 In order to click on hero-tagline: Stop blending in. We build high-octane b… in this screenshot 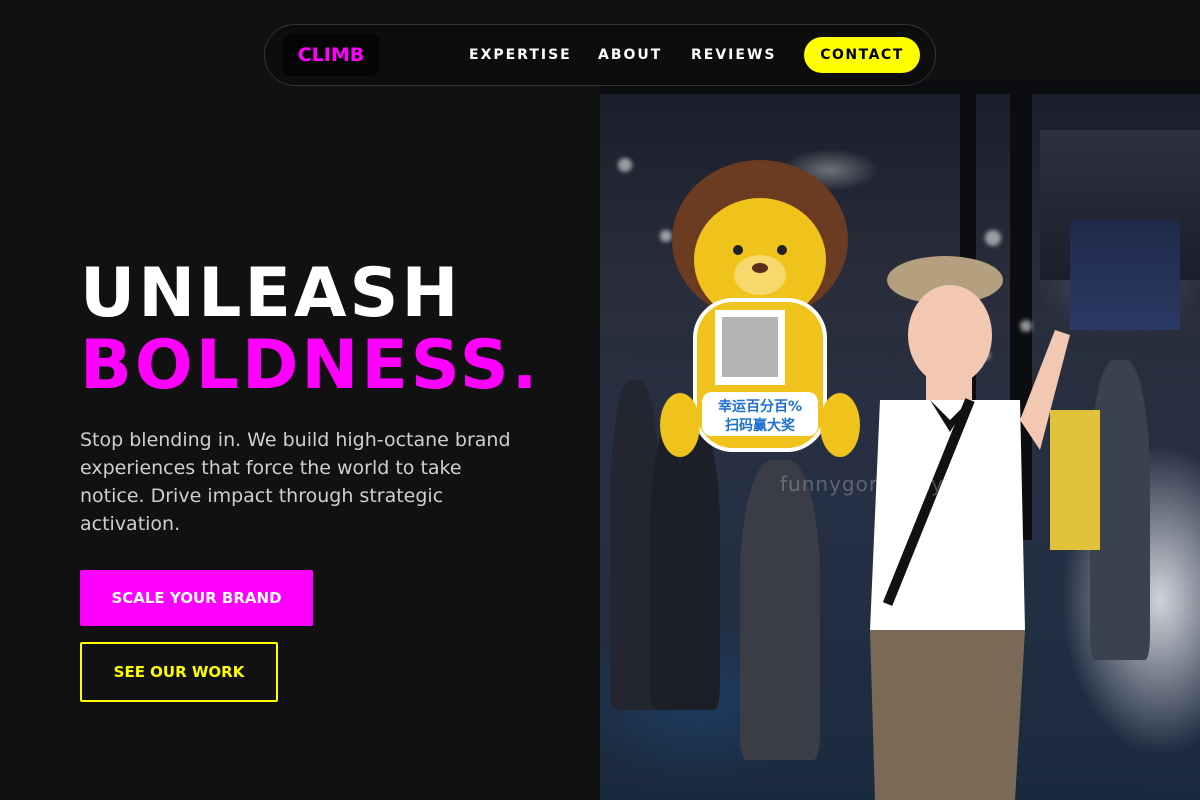, I will do `click(295, 482)`.